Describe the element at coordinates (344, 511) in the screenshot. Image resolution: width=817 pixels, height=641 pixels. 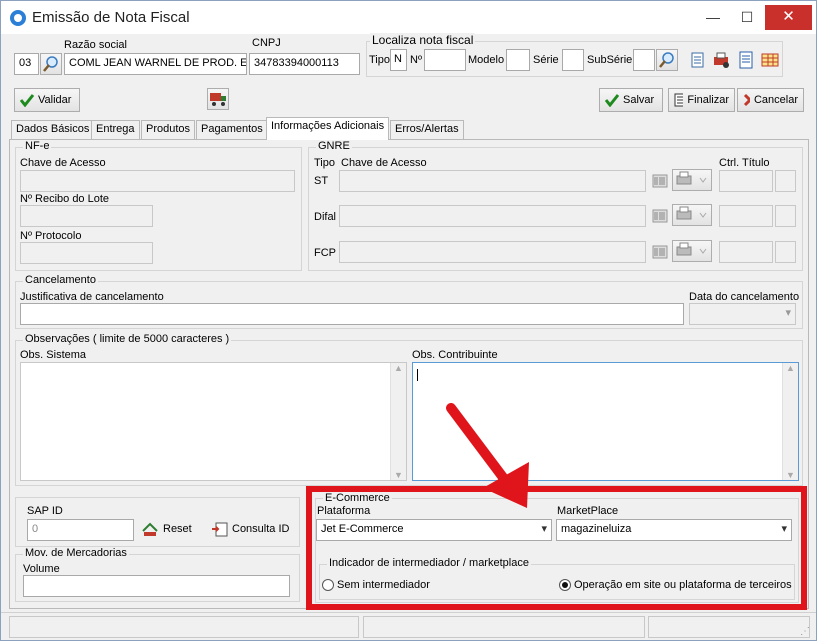
I see `plataforma-label: Plataforma` at that location.